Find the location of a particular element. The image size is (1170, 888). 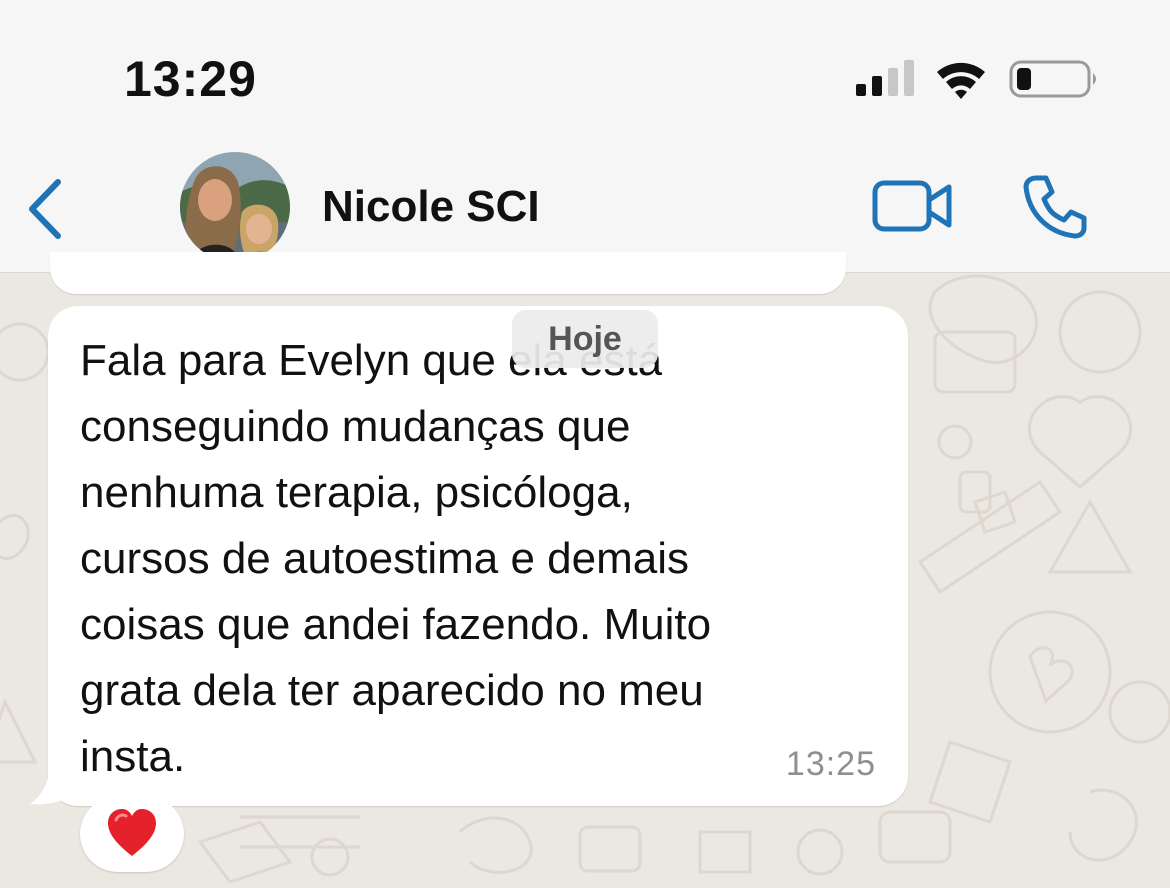

message-reaction is located at coordinates (132, 834).